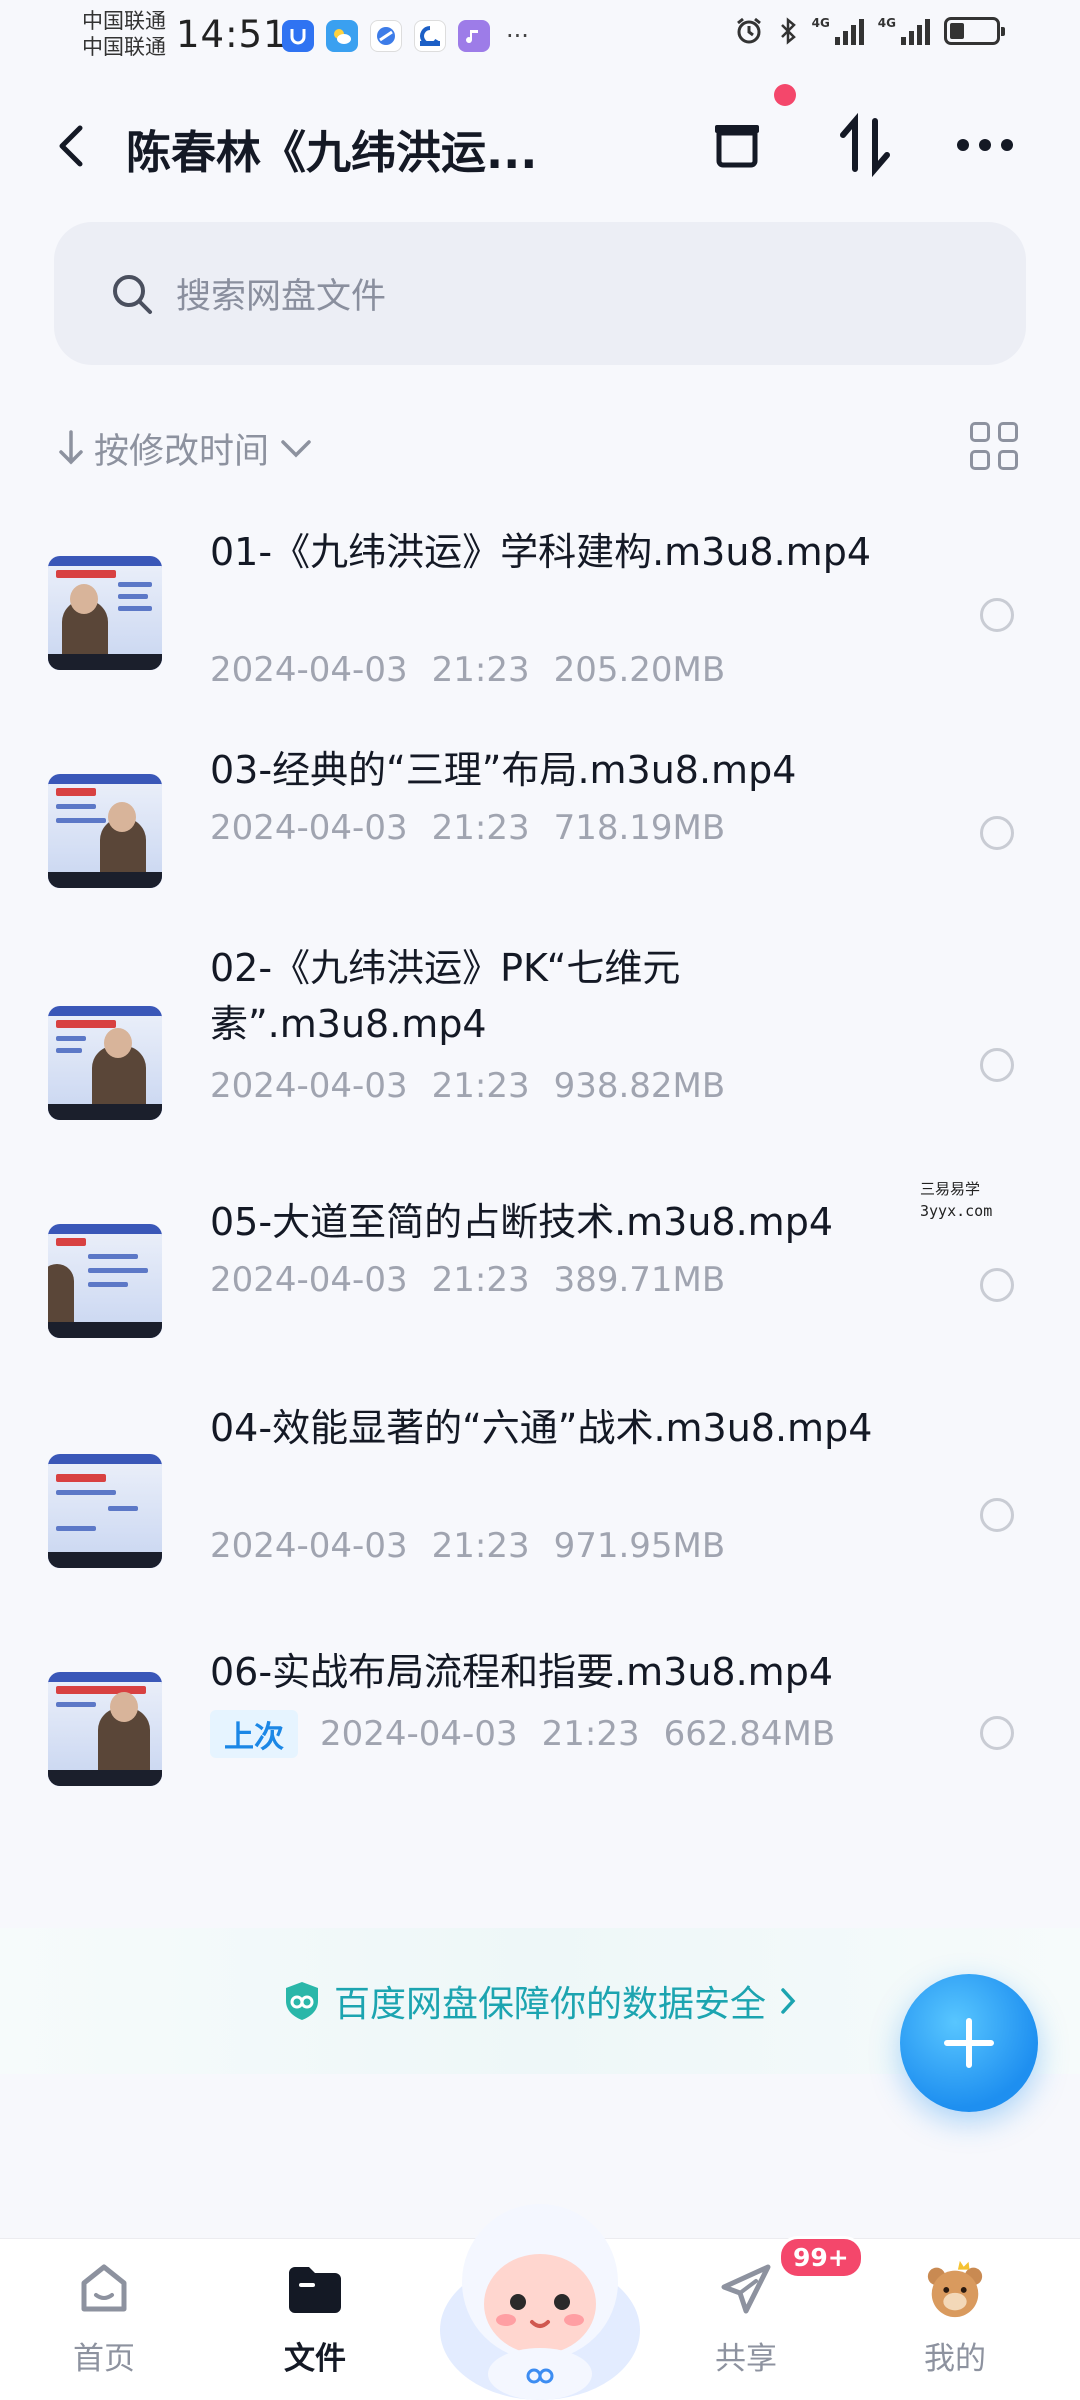  Describe the element at coordinates (71, 447) in the screenshot. I see `arrow-down-icon` at that location.